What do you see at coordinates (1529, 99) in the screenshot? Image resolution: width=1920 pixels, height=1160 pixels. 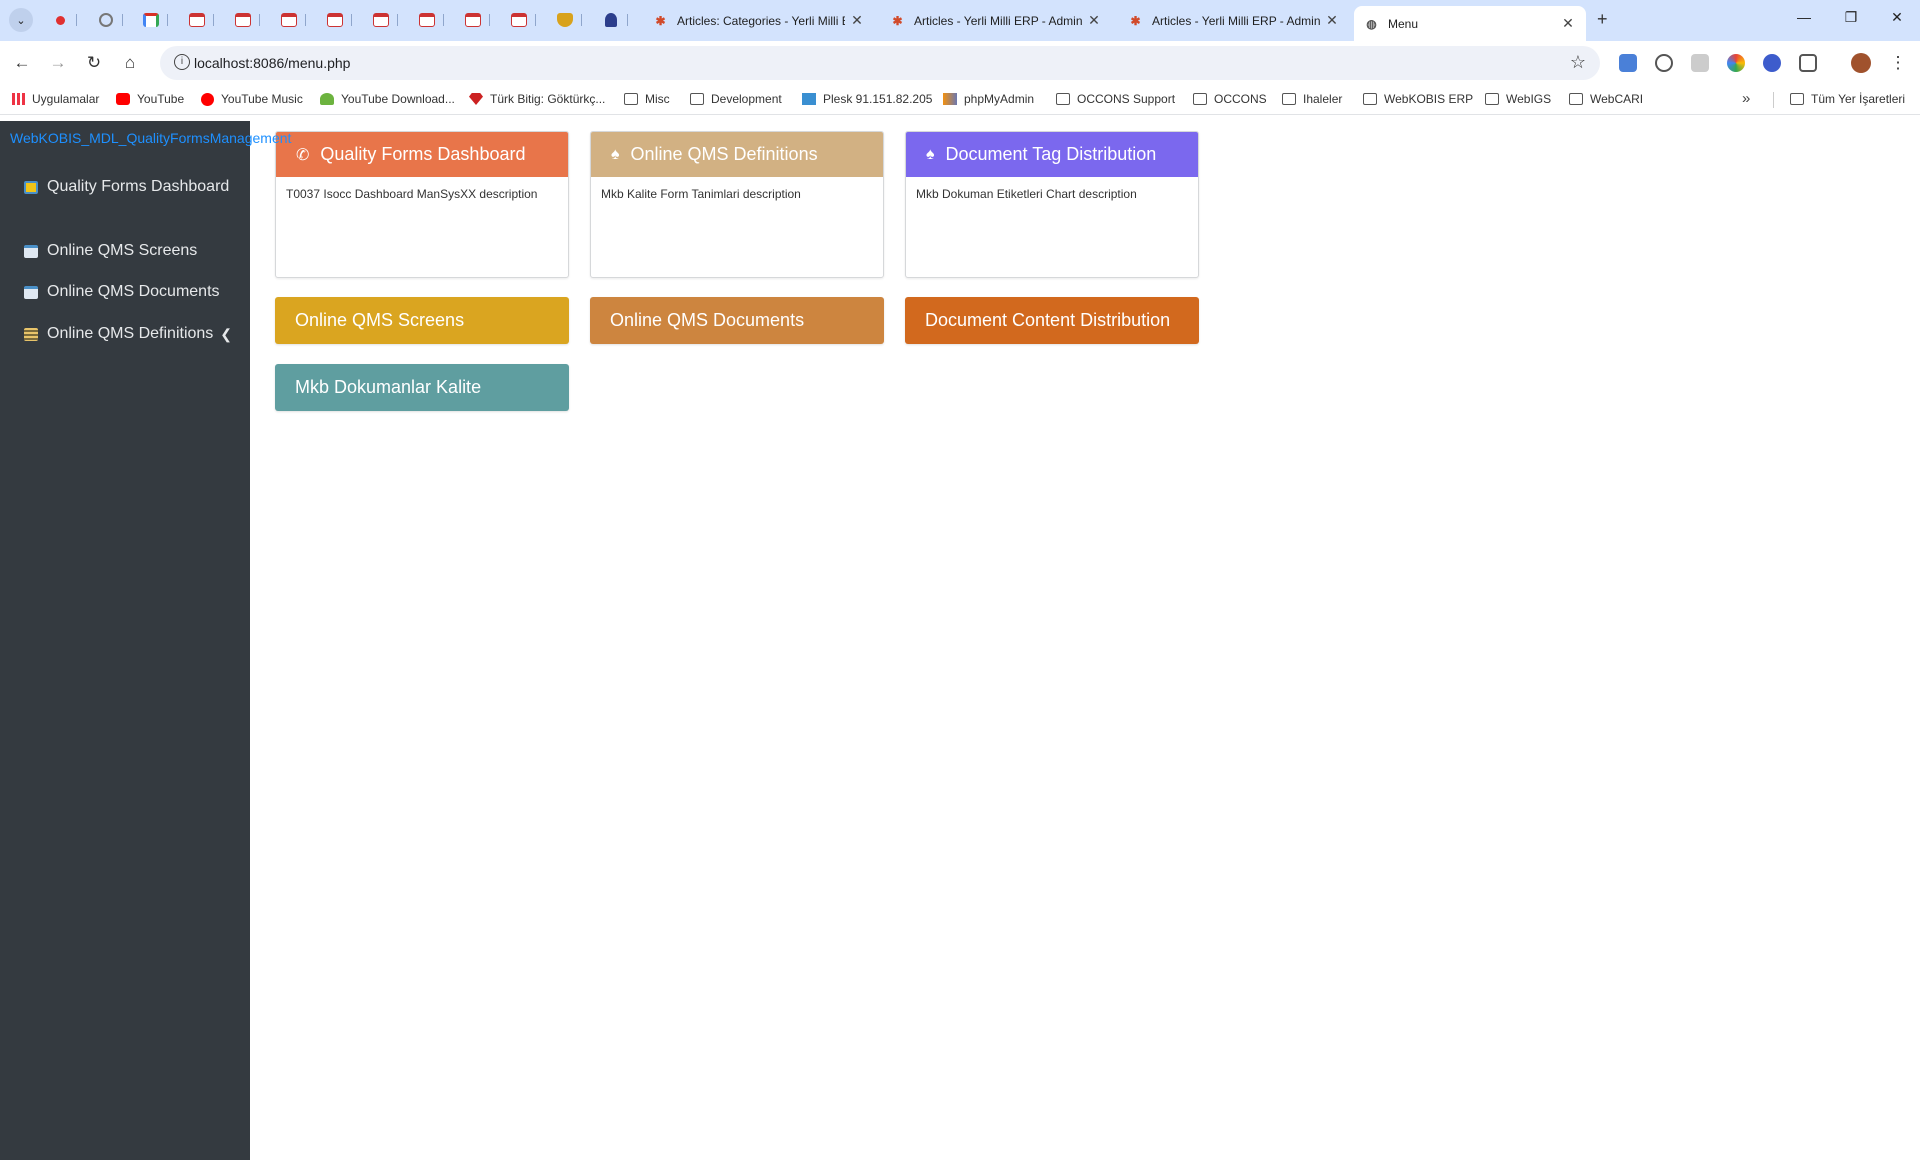 I see `bookmark-label: WebIGS` at bounding box center [1529, 99].